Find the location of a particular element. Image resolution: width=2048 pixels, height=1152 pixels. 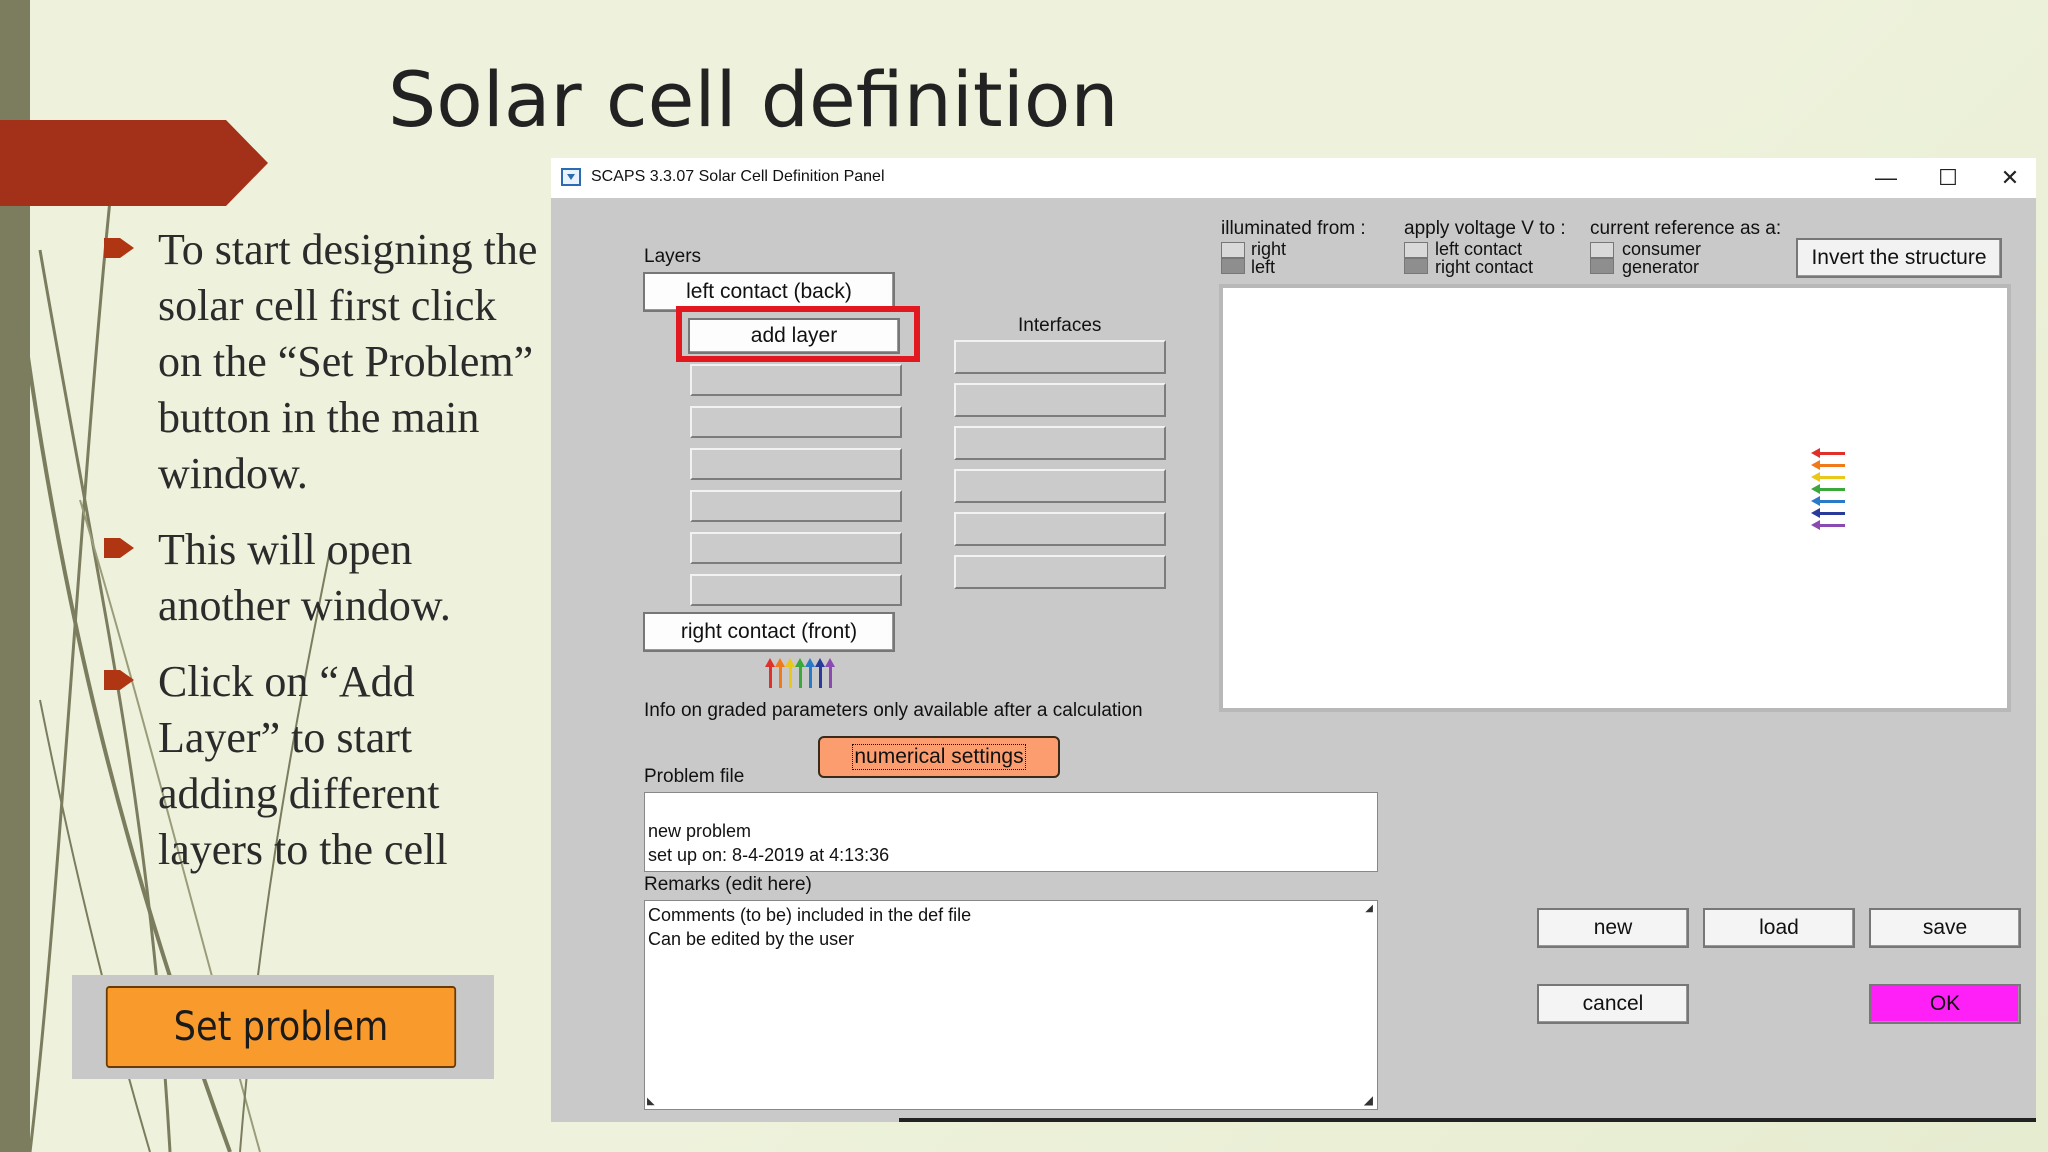

right-contact-button: right contact (front) is located at coordinates (769, 632).